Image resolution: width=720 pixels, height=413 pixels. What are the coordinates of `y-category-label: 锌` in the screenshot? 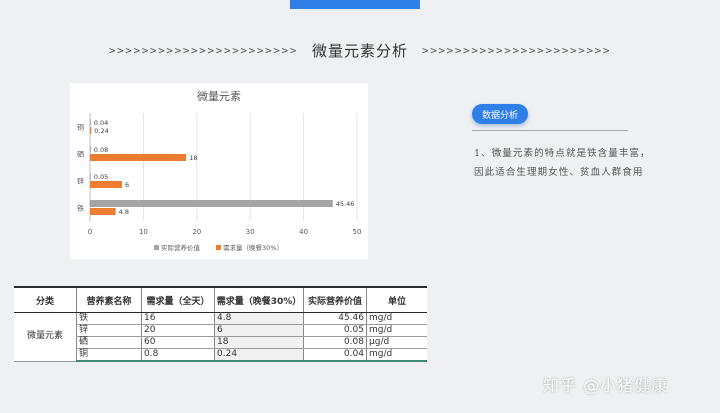 It's located at (80, 181).